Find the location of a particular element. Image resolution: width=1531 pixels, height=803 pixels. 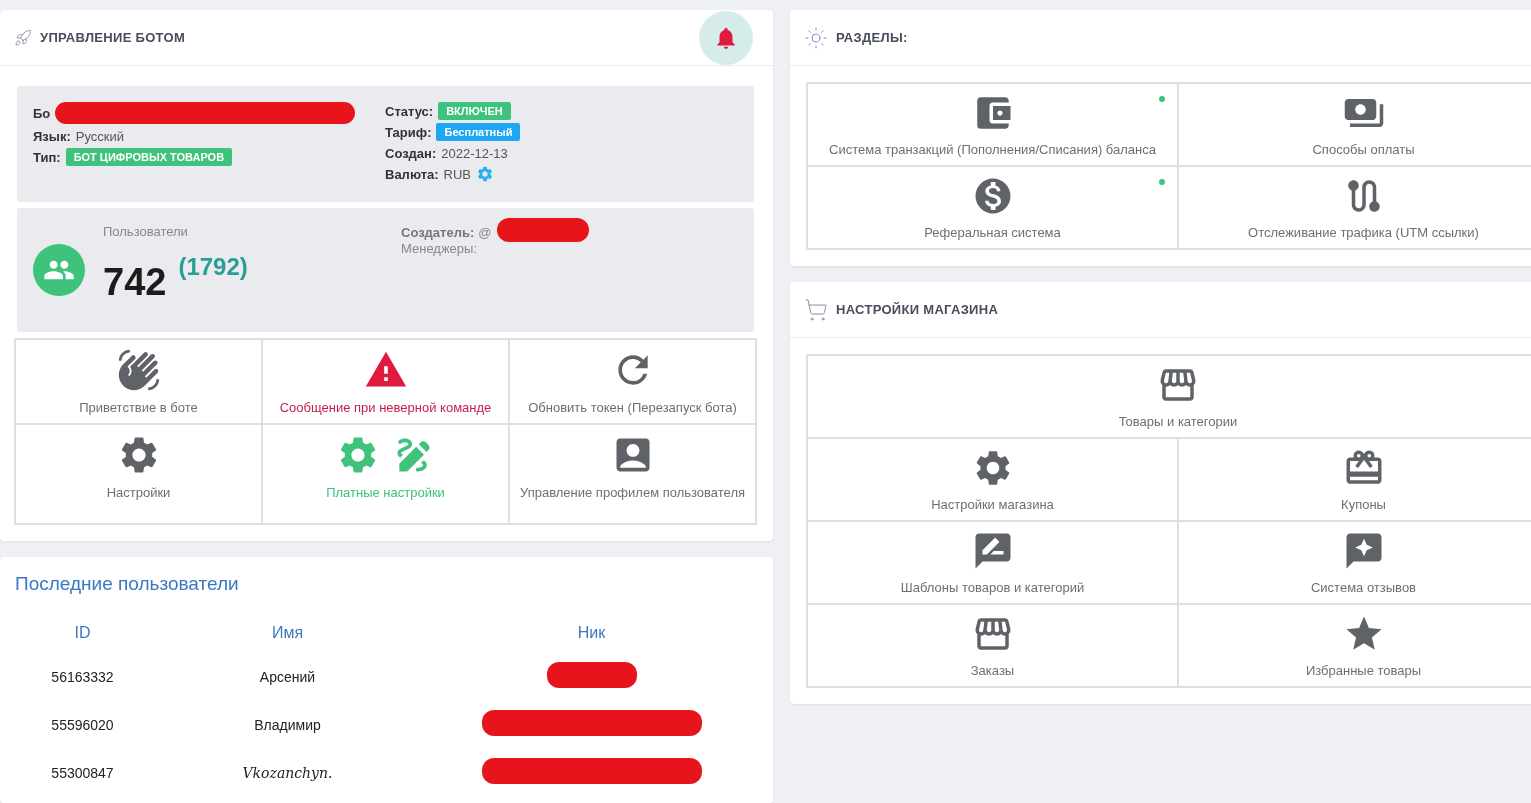

info-label: Создан: is located at coordinates (411, 153).